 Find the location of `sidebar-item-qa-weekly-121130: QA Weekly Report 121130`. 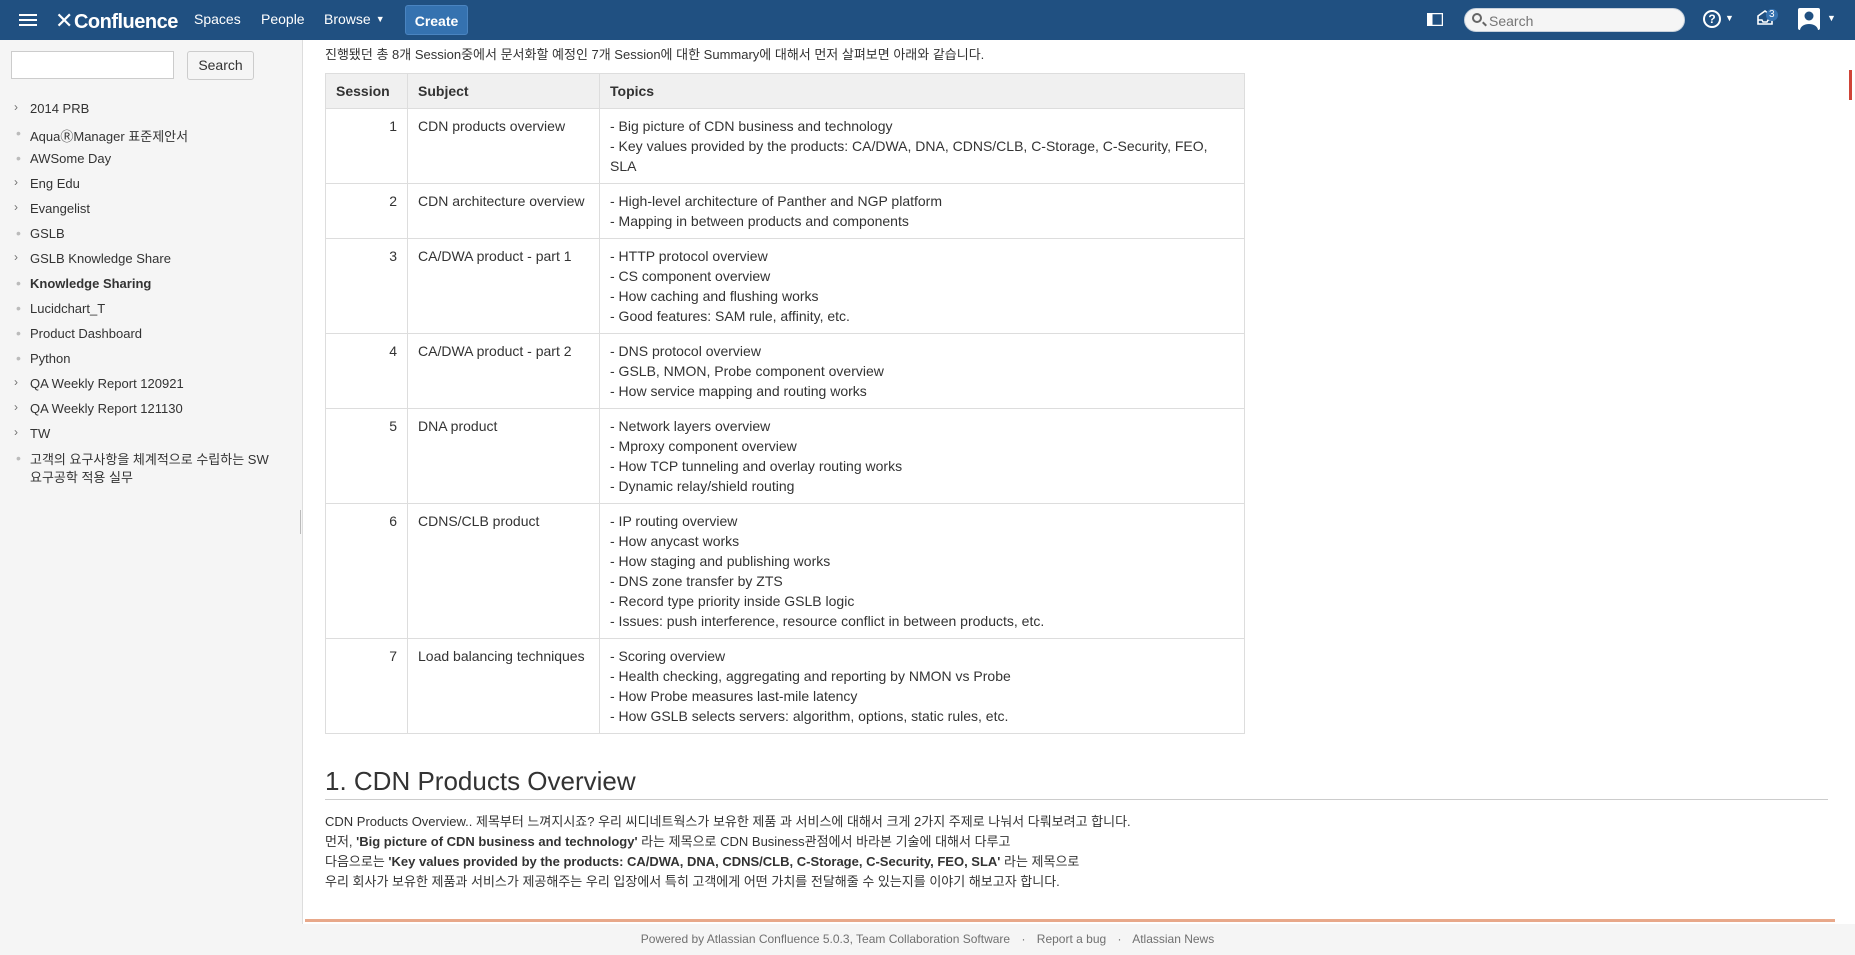

sidebar-item-qa-weekly-121130: QA Weekly Report 121130 is located at coordinates (106, 408).